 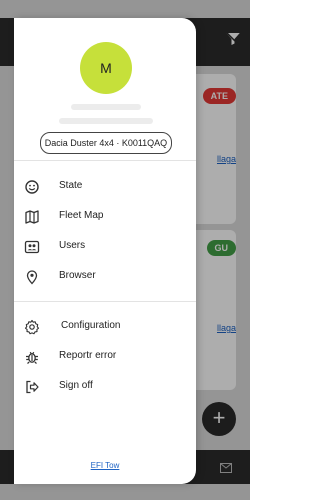 I want to click on menu-item-browser: Browser, so click(x=105, y=277).